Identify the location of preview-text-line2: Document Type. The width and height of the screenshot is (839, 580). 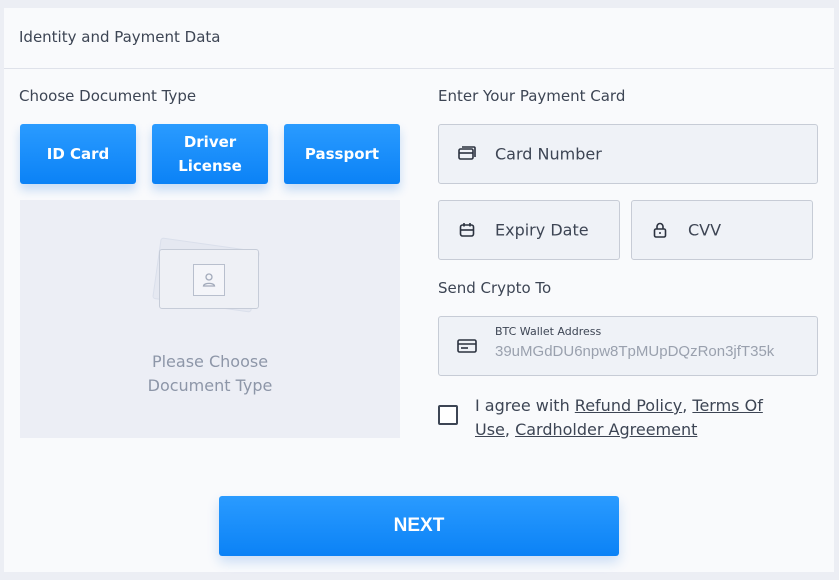
(210, 385).